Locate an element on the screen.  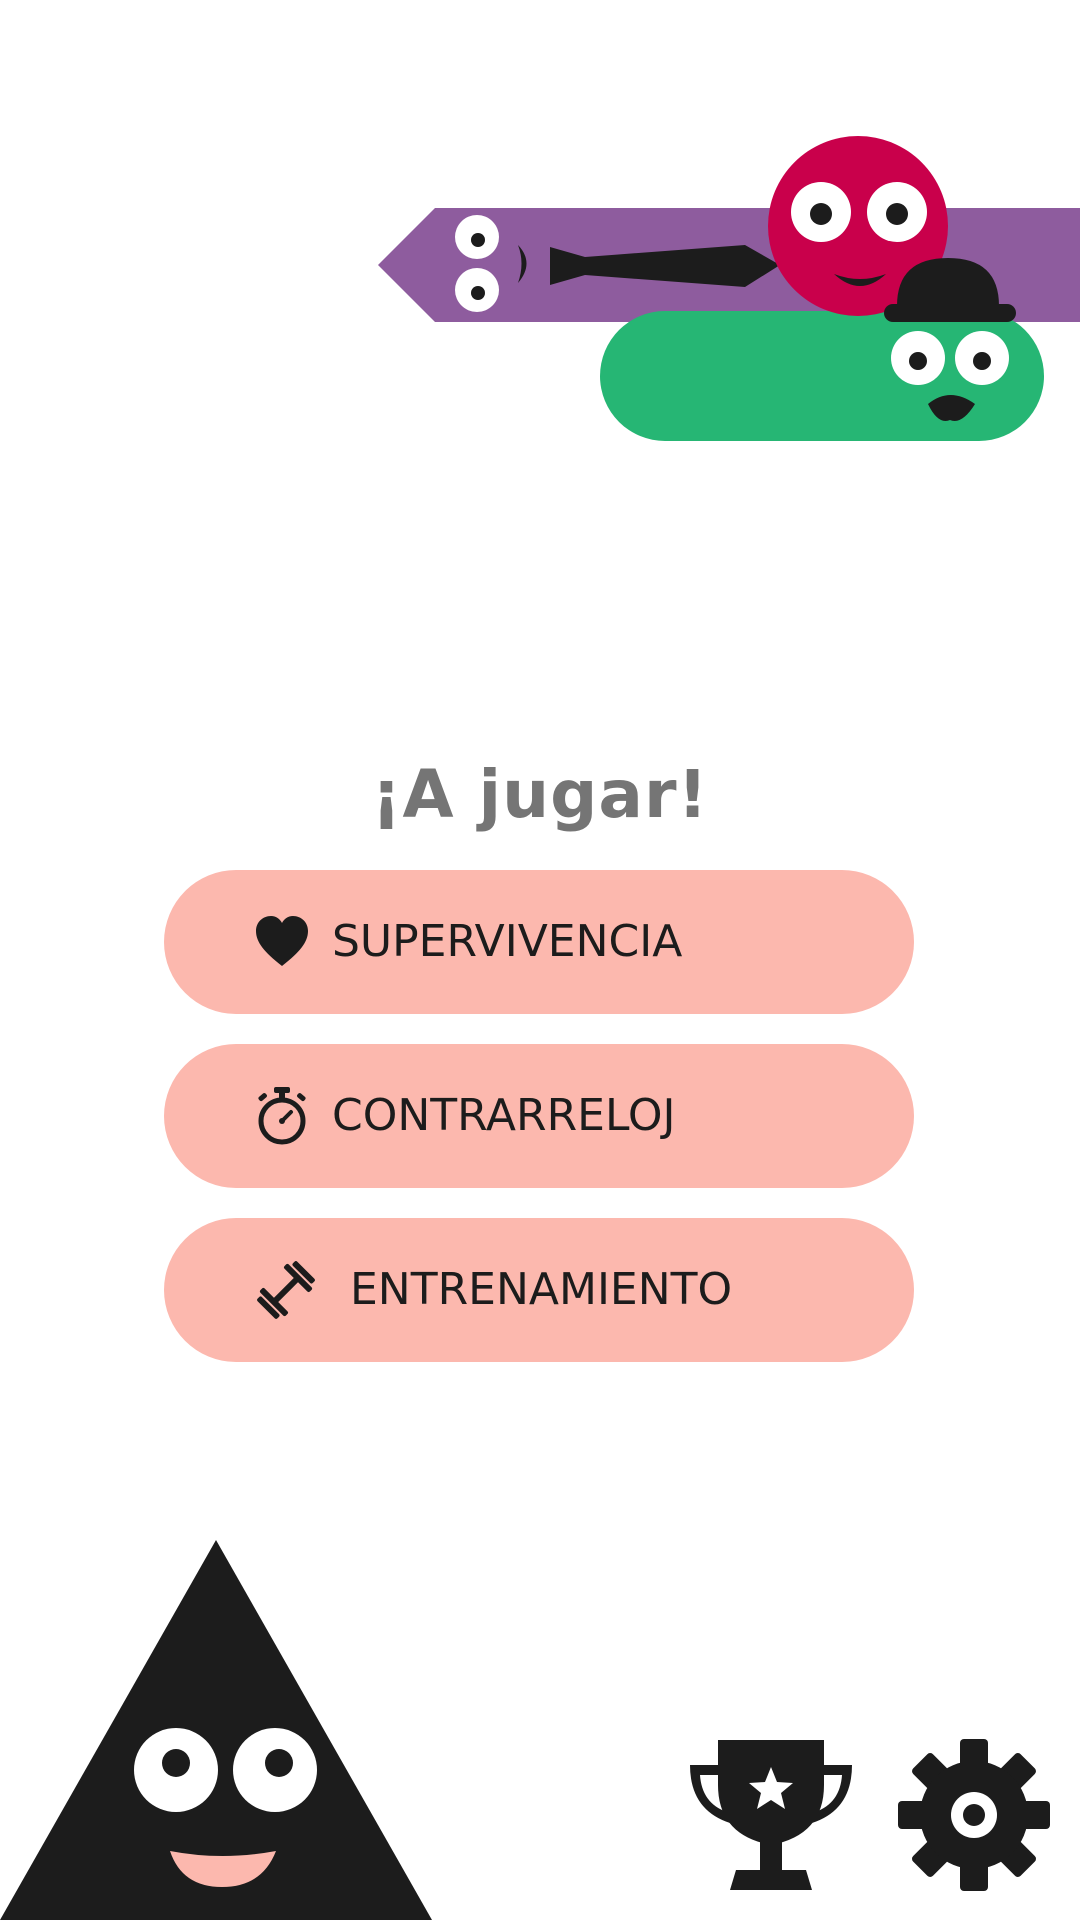
training-mode-label: ENTRENAMIENTO is located at coordinates (541, 1289).